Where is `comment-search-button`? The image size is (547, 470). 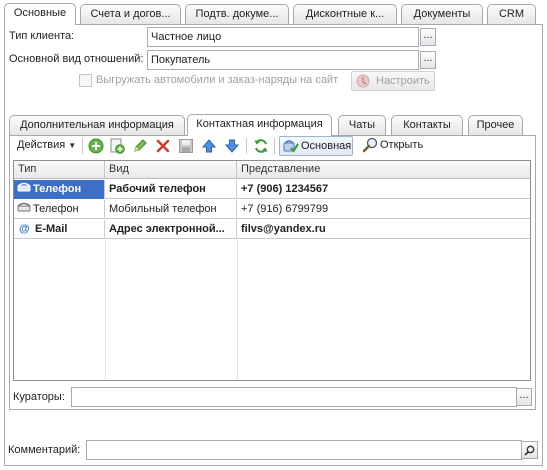 comment-search-button is located at coordinates (529, 450).